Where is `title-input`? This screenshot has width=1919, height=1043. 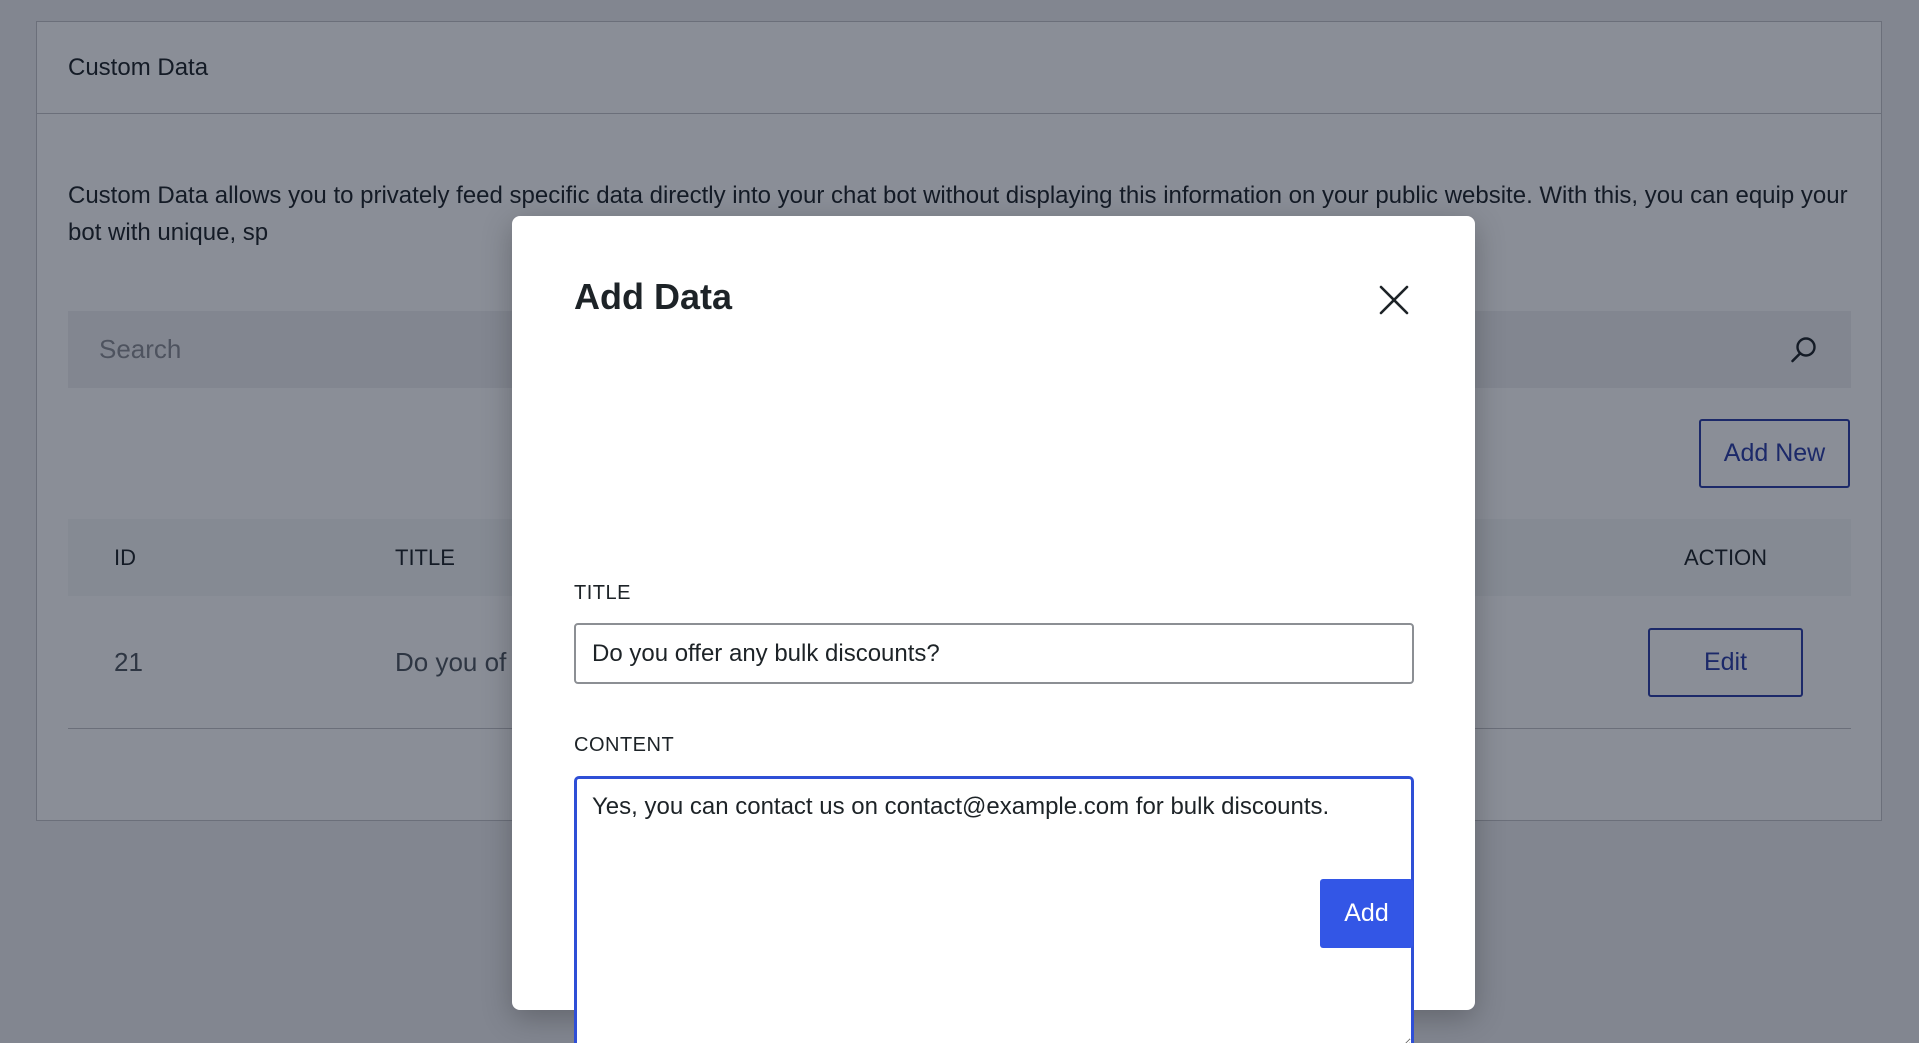 title-input is located at coordinates (994, 653).